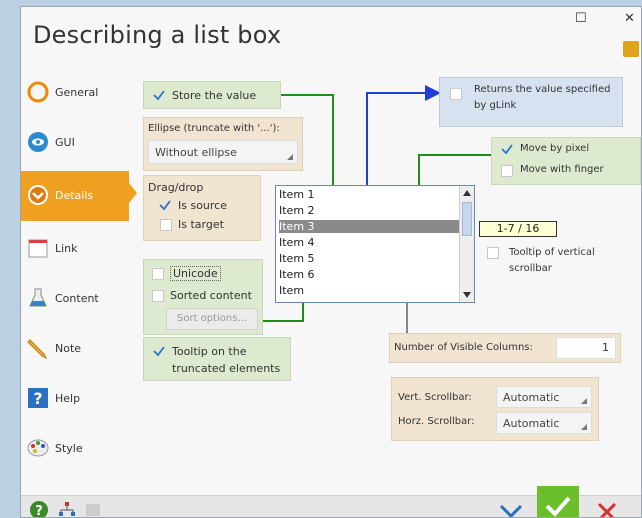 This screenshot has width=642, height=518. What do you see at coordinates (466, 244) in the screenshot?
I see `vertical-scrollbar` at bounding box center [466, 244].